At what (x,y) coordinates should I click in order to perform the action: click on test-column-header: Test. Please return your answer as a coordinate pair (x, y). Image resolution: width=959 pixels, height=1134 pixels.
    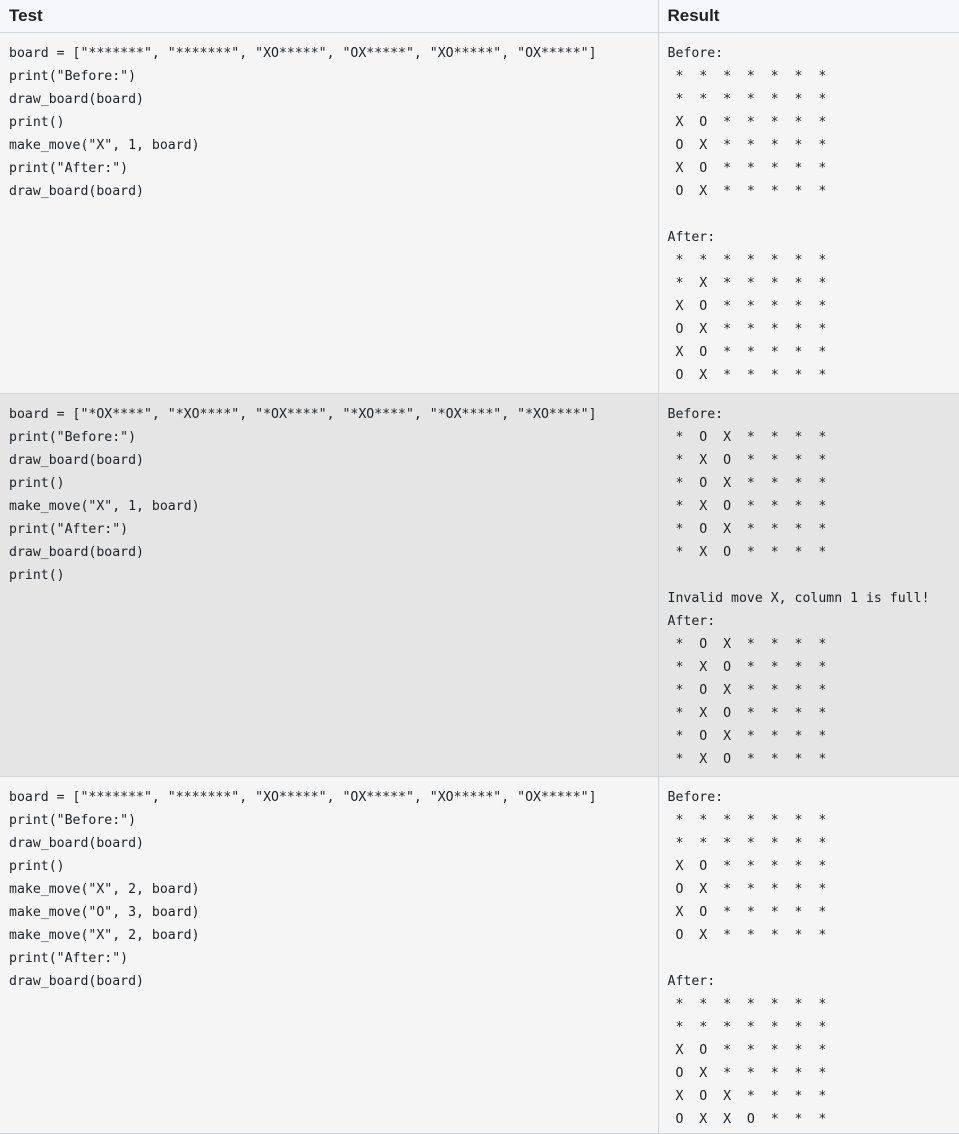
    Looking at the image, I should click on (329, 16).